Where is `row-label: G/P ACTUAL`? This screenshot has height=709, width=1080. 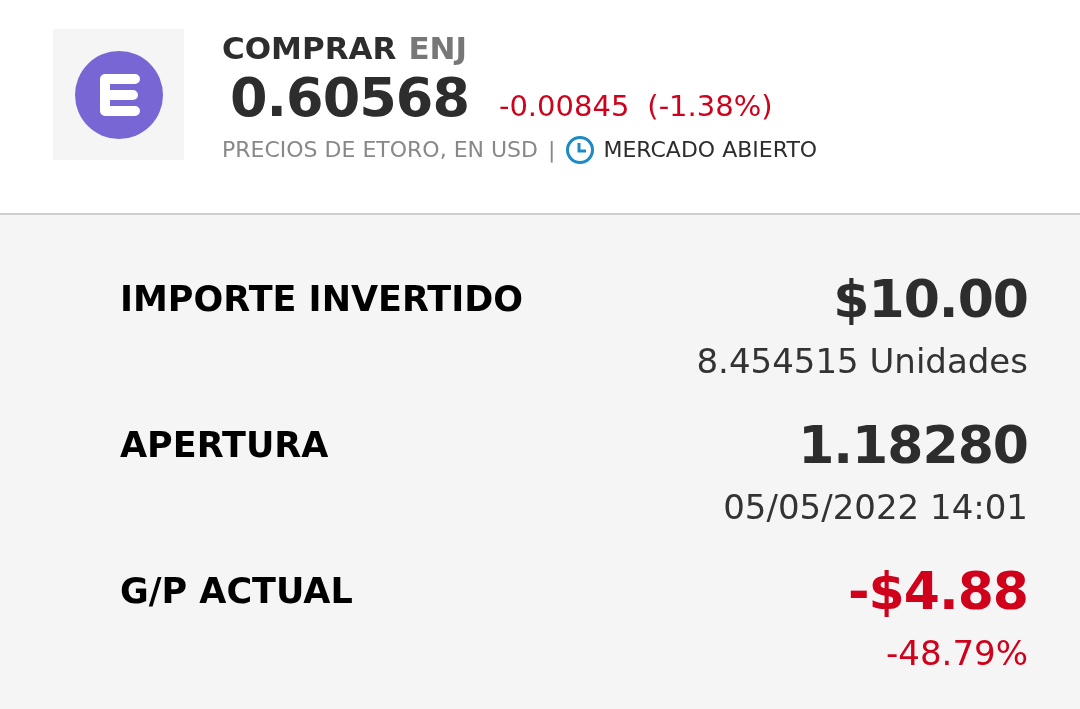 row-label: G/P ACTUAL is located at coordinates (236, 591).